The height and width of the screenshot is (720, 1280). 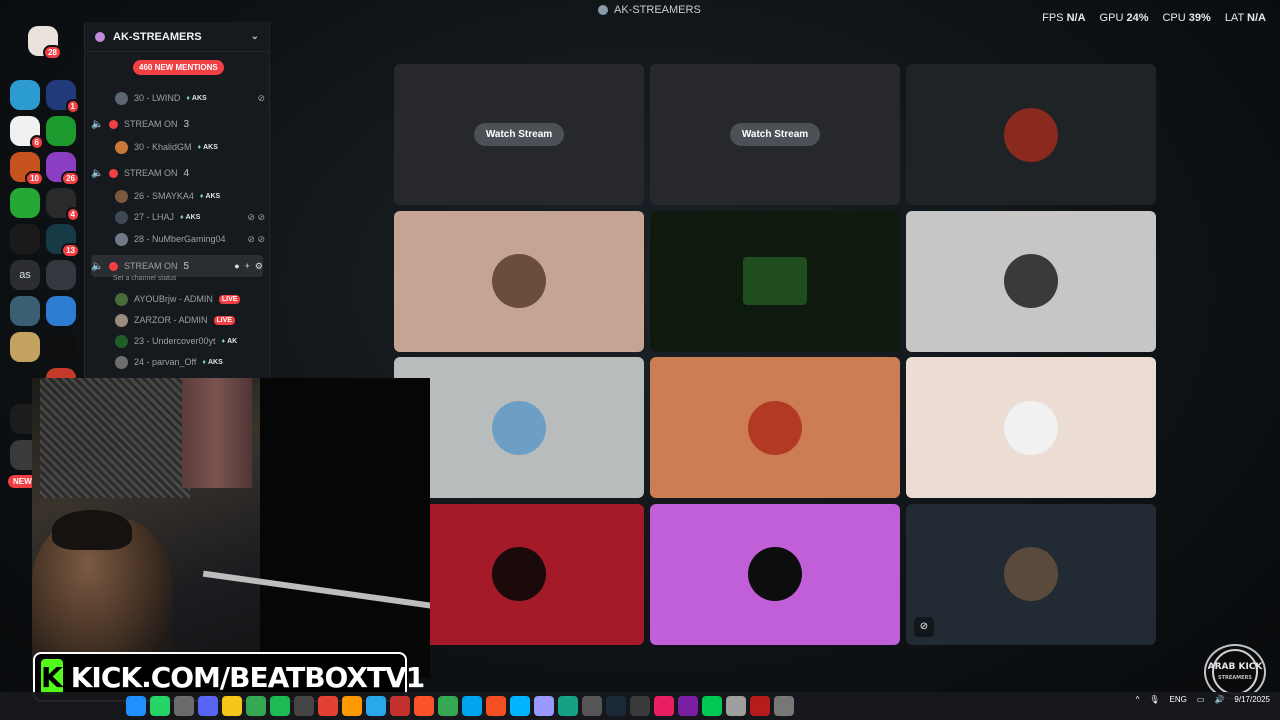 I want to click on member-tag: AKS, so click(x=190, y=217).